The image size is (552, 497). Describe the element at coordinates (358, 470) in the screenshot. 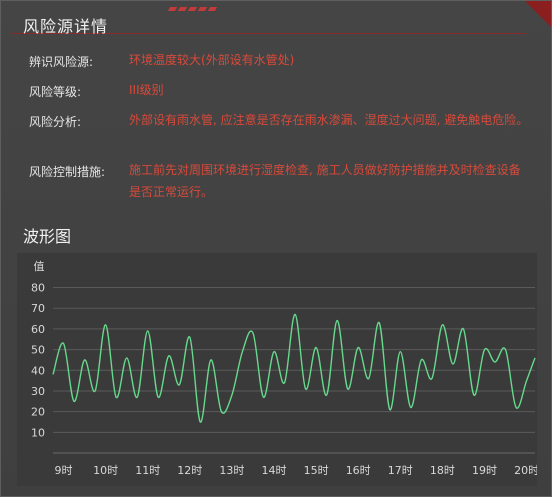

I see `x-tick-label: 16时` at that location.